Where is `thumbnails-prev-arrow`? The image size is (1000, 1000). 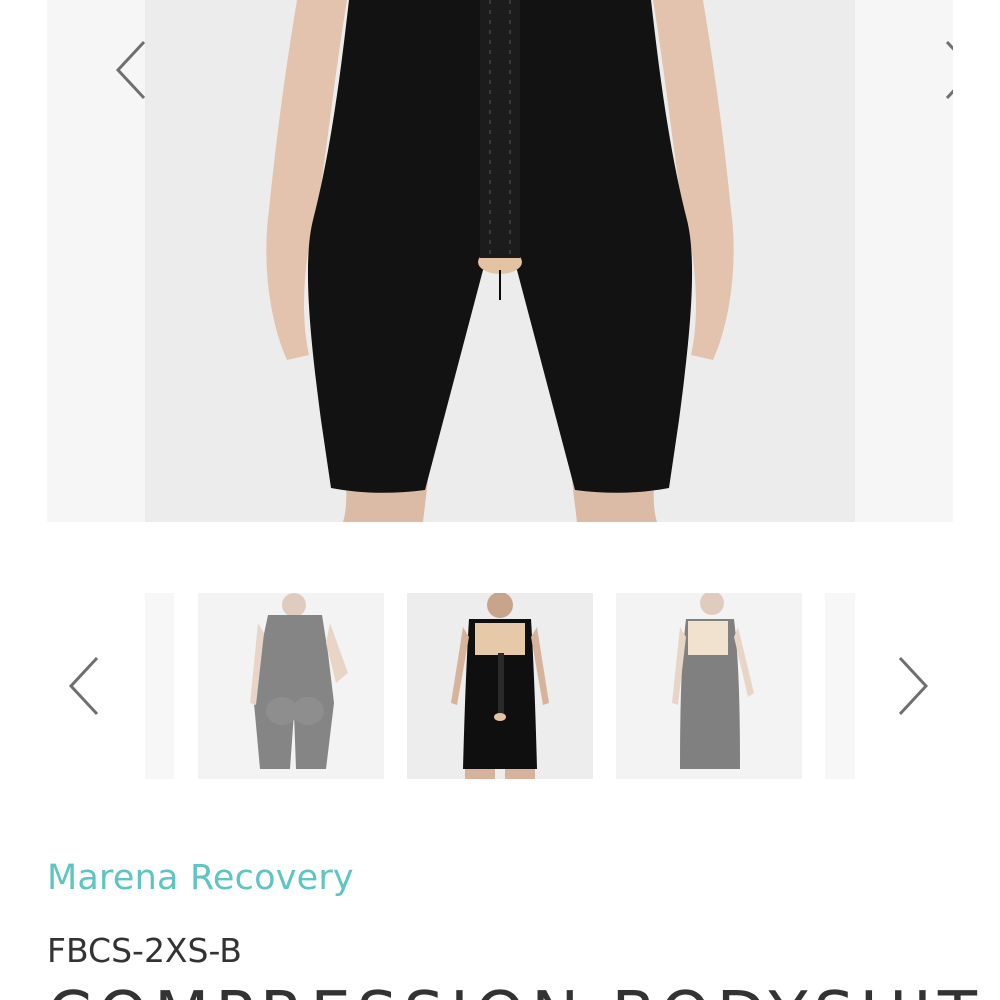
thumbnails-prev-arrow is located at coordinates (84, 686).